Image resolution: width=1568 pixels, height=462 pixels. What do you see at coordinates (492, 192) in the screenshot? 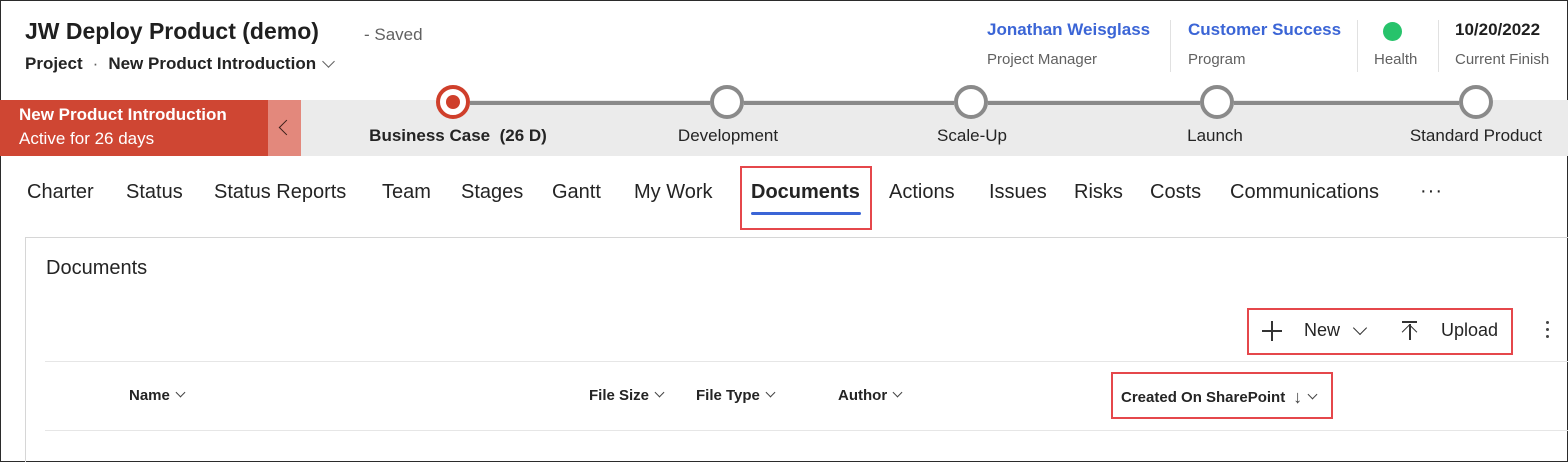
I see `tab-stages: Stages` at bounding box center [492, 192].